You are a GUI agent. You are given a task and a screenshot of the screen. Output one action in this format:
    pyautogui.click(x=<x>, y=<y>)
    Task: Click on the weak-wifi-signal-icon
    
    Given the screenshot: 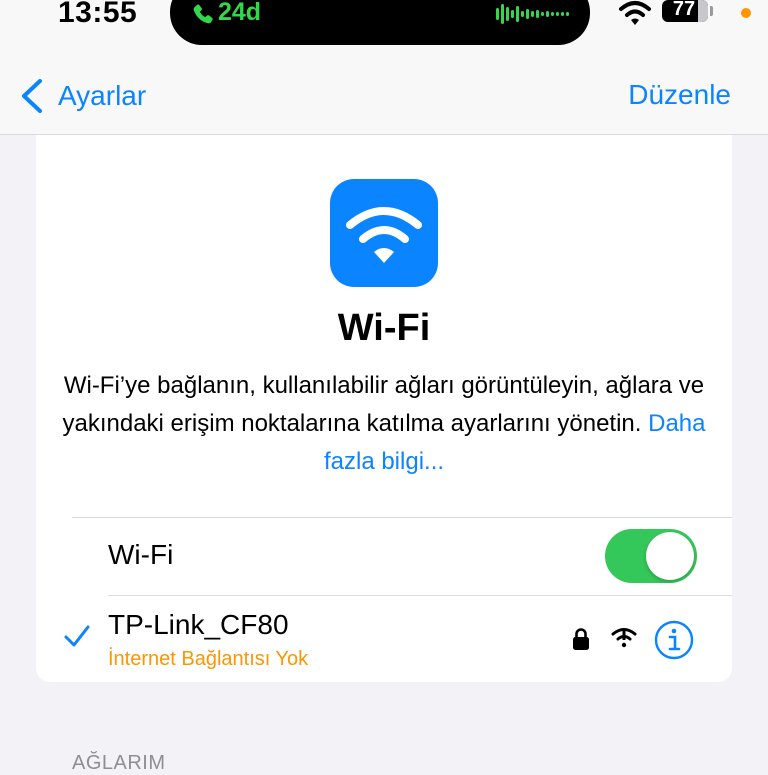 What is the action you would take?
    pyautogui.click(x=624, y=638)
    